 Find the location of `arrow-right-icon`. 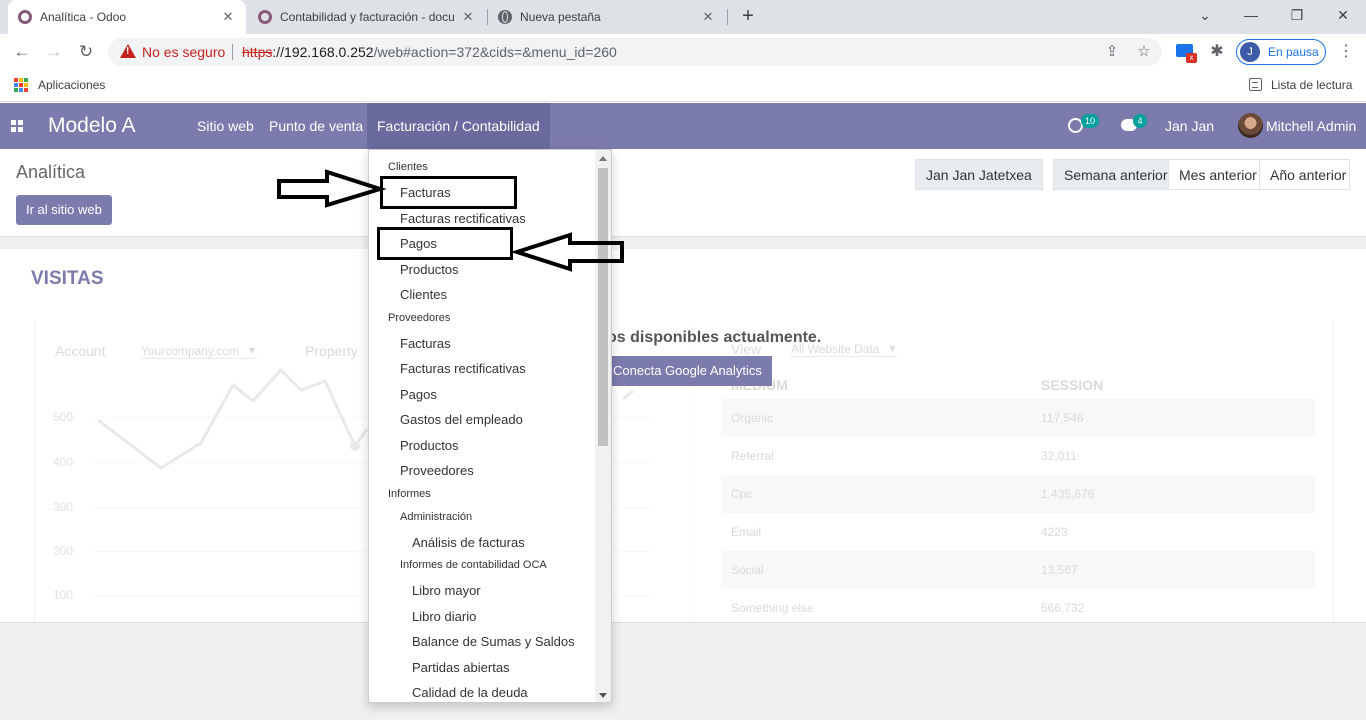

arrow-right-icon is located at coordinates (332, 188).